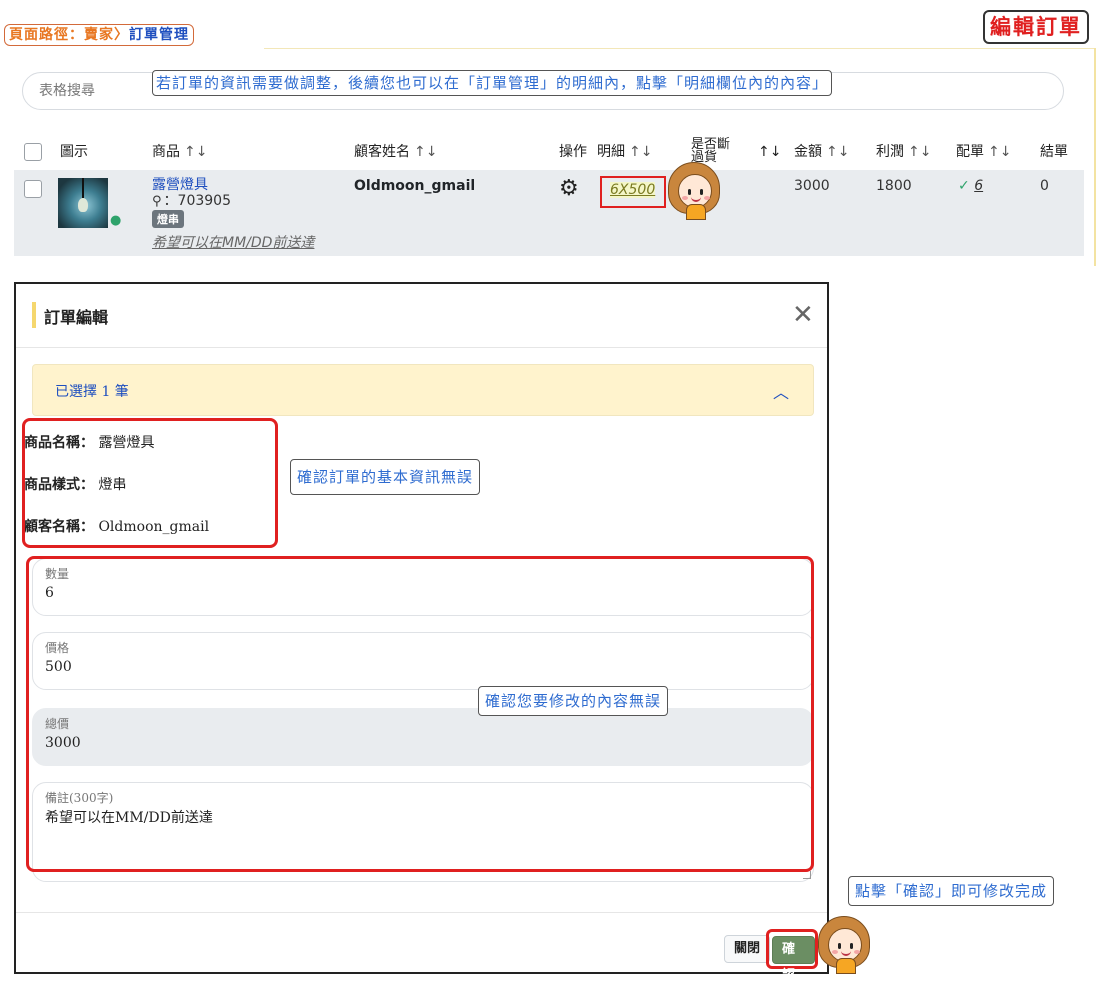  Describe the element at coordinates (903, 152) in the screenshot. I see `col-profit: 利潤 ↑↓` at that location.